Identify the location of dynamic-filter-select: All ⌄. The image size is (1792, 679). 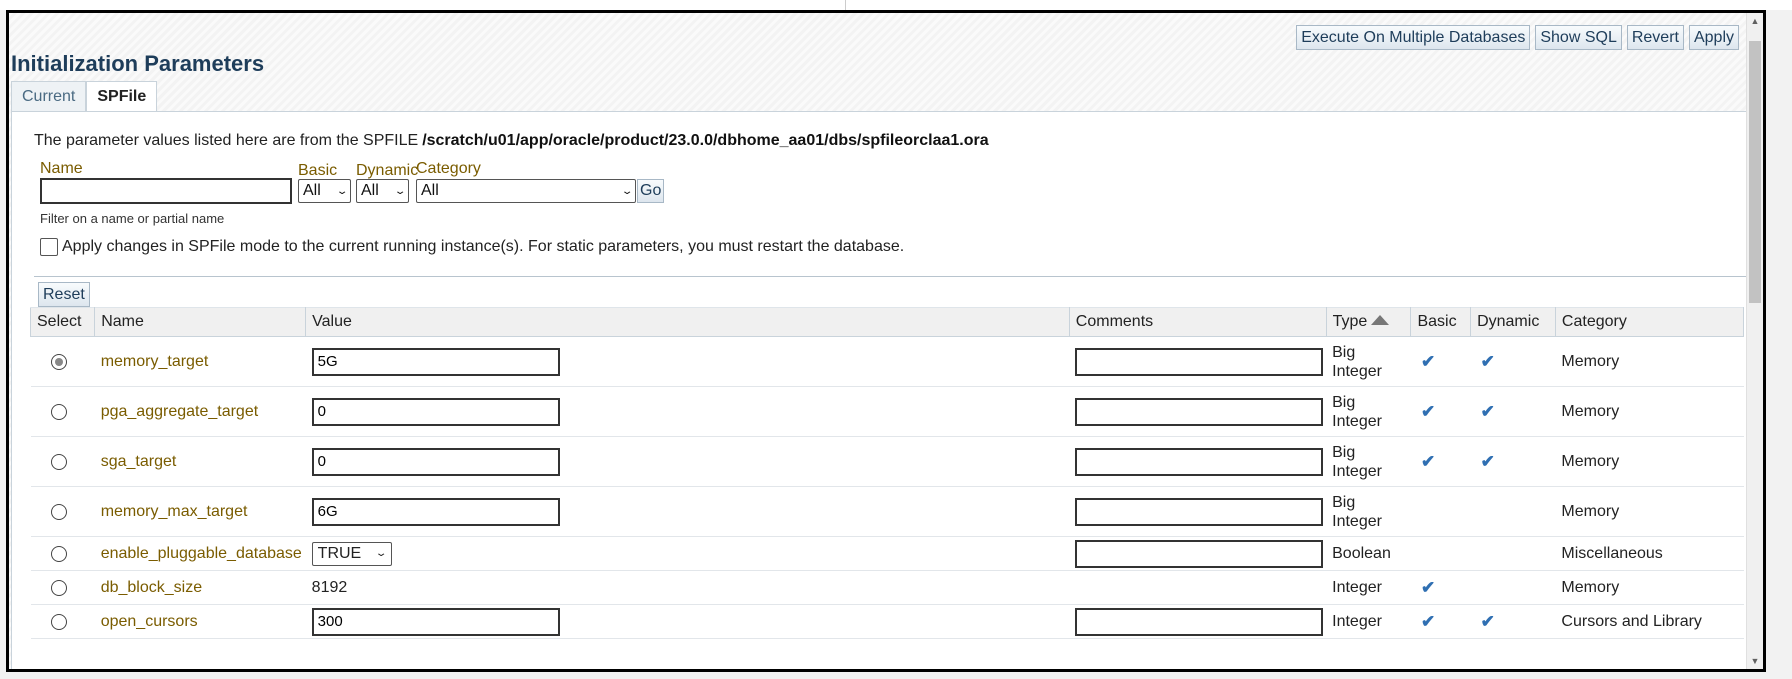
(382, 191).